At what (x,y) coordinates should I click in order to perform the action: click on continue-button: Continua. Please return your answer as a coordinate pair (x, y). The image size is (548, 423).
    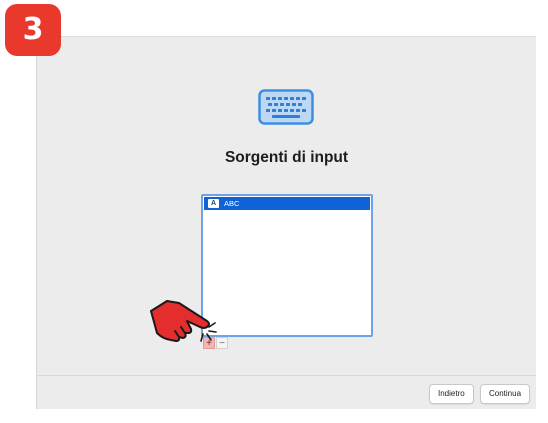
    Looking at the image, I should click on (505, 394).